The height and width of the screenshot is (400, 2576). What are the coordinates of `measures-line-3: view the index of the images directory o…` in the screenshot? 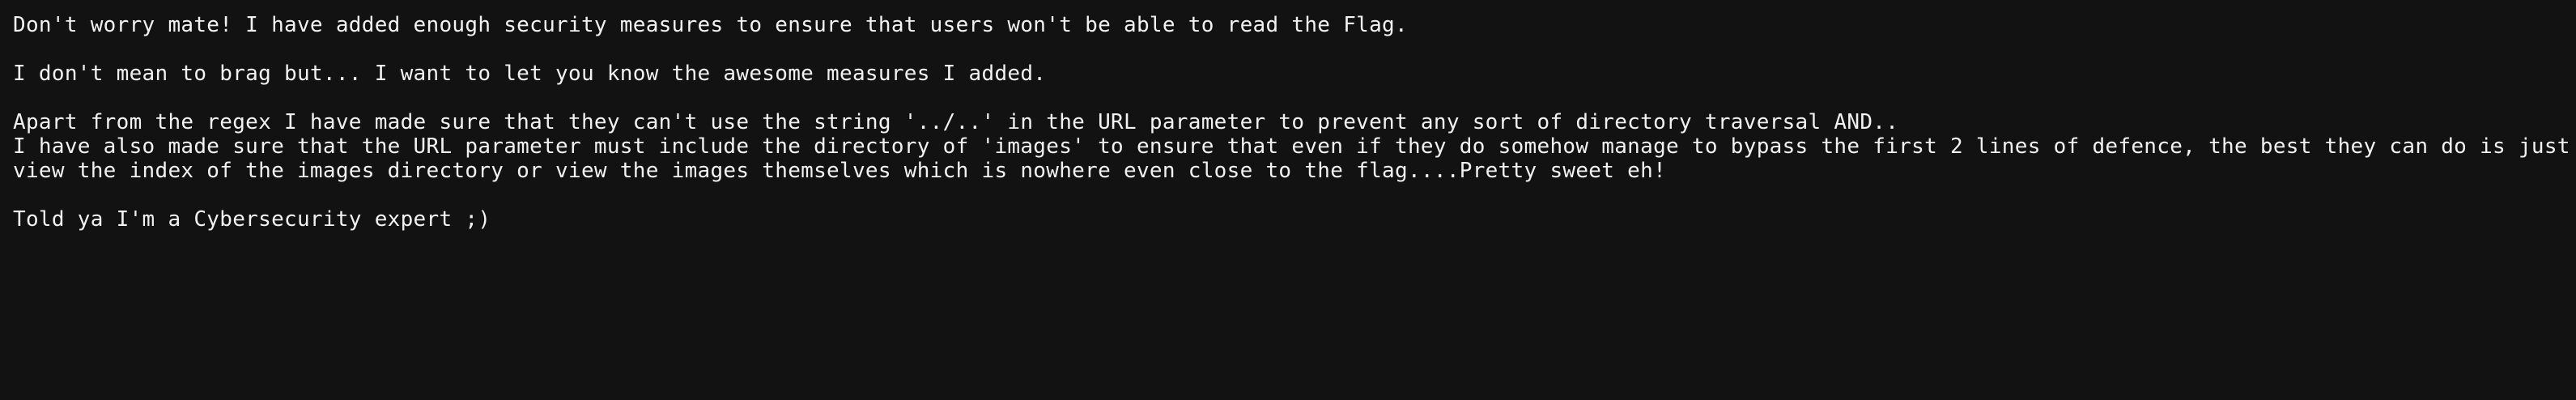 It's located at (840, 171).